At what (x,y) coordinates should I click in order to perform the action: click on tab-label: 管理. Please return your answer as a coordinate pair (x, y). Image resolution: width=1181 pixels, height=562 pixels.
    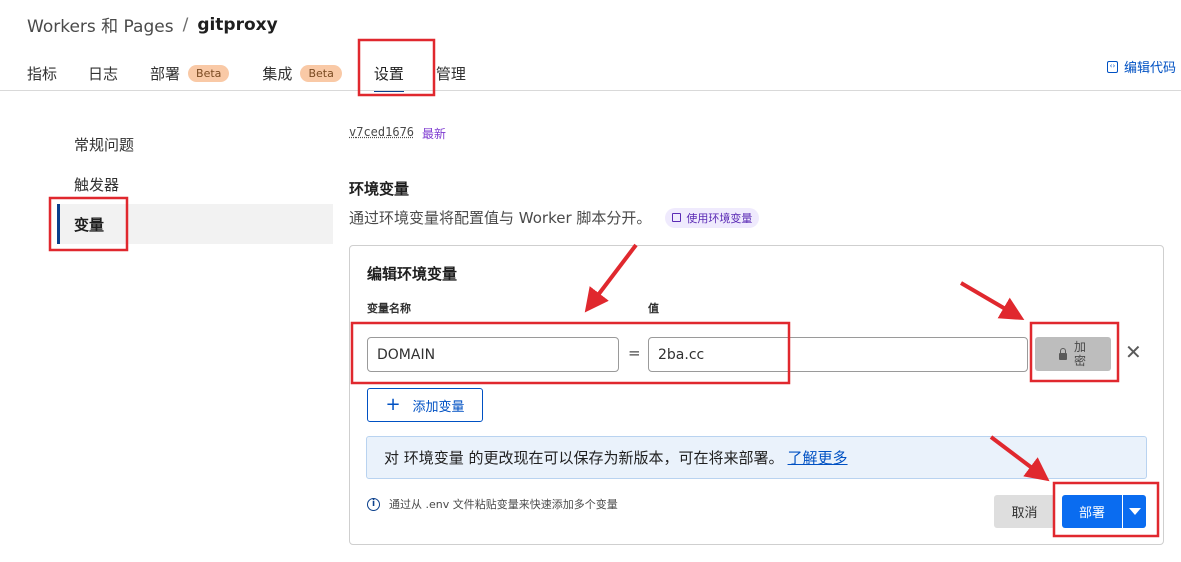
    Looking at the image, I should click on (450, 73).